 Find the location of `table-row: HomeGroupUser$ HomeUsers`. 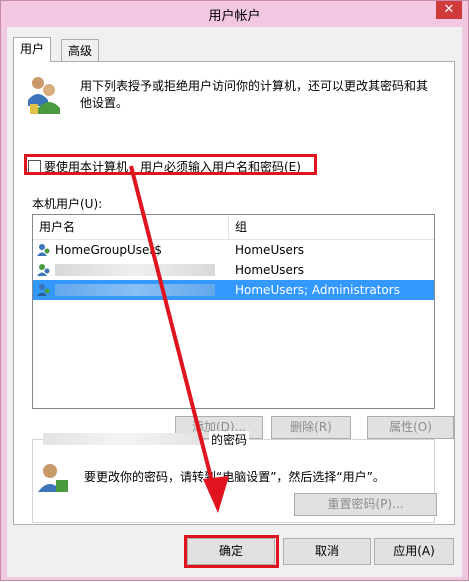

table-row: HomeGroupUser$ HomeUsers is located at coordinates (233, 250).